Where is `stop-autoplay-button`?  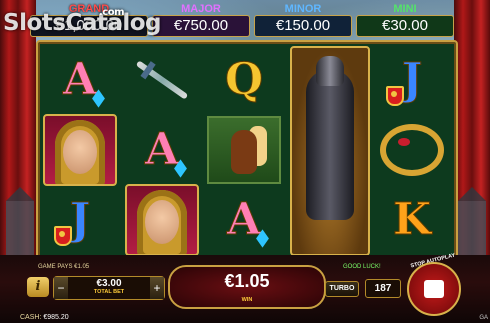 stop-autoplay-button is located at coordinates (434, 289).